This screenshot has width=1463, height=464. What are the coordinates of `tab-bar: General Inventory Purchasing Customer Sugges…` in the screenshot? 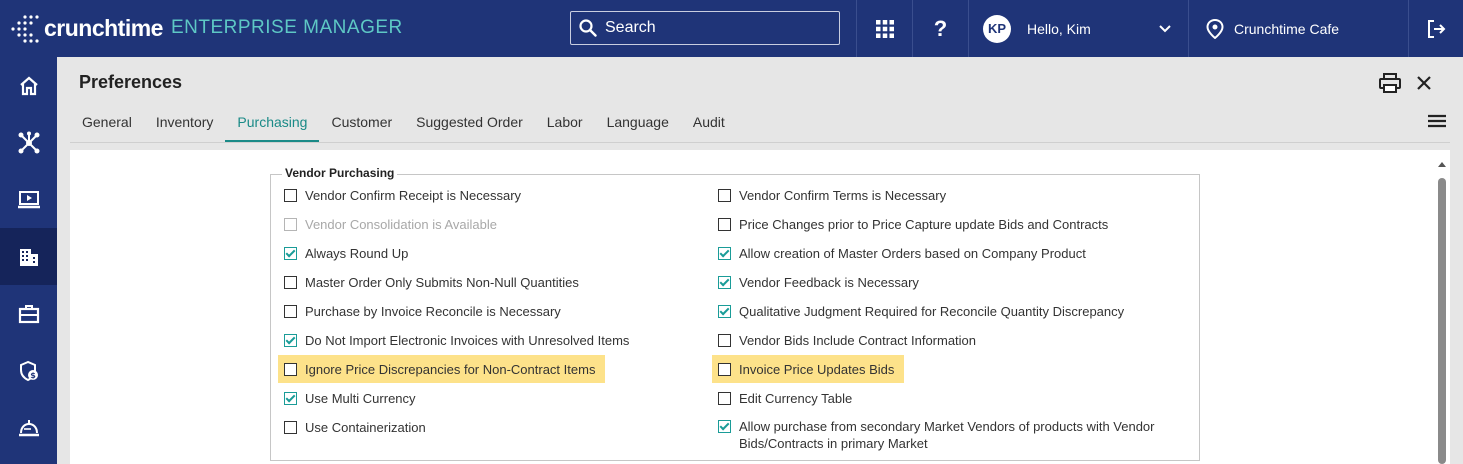 It's located at (403, 123).